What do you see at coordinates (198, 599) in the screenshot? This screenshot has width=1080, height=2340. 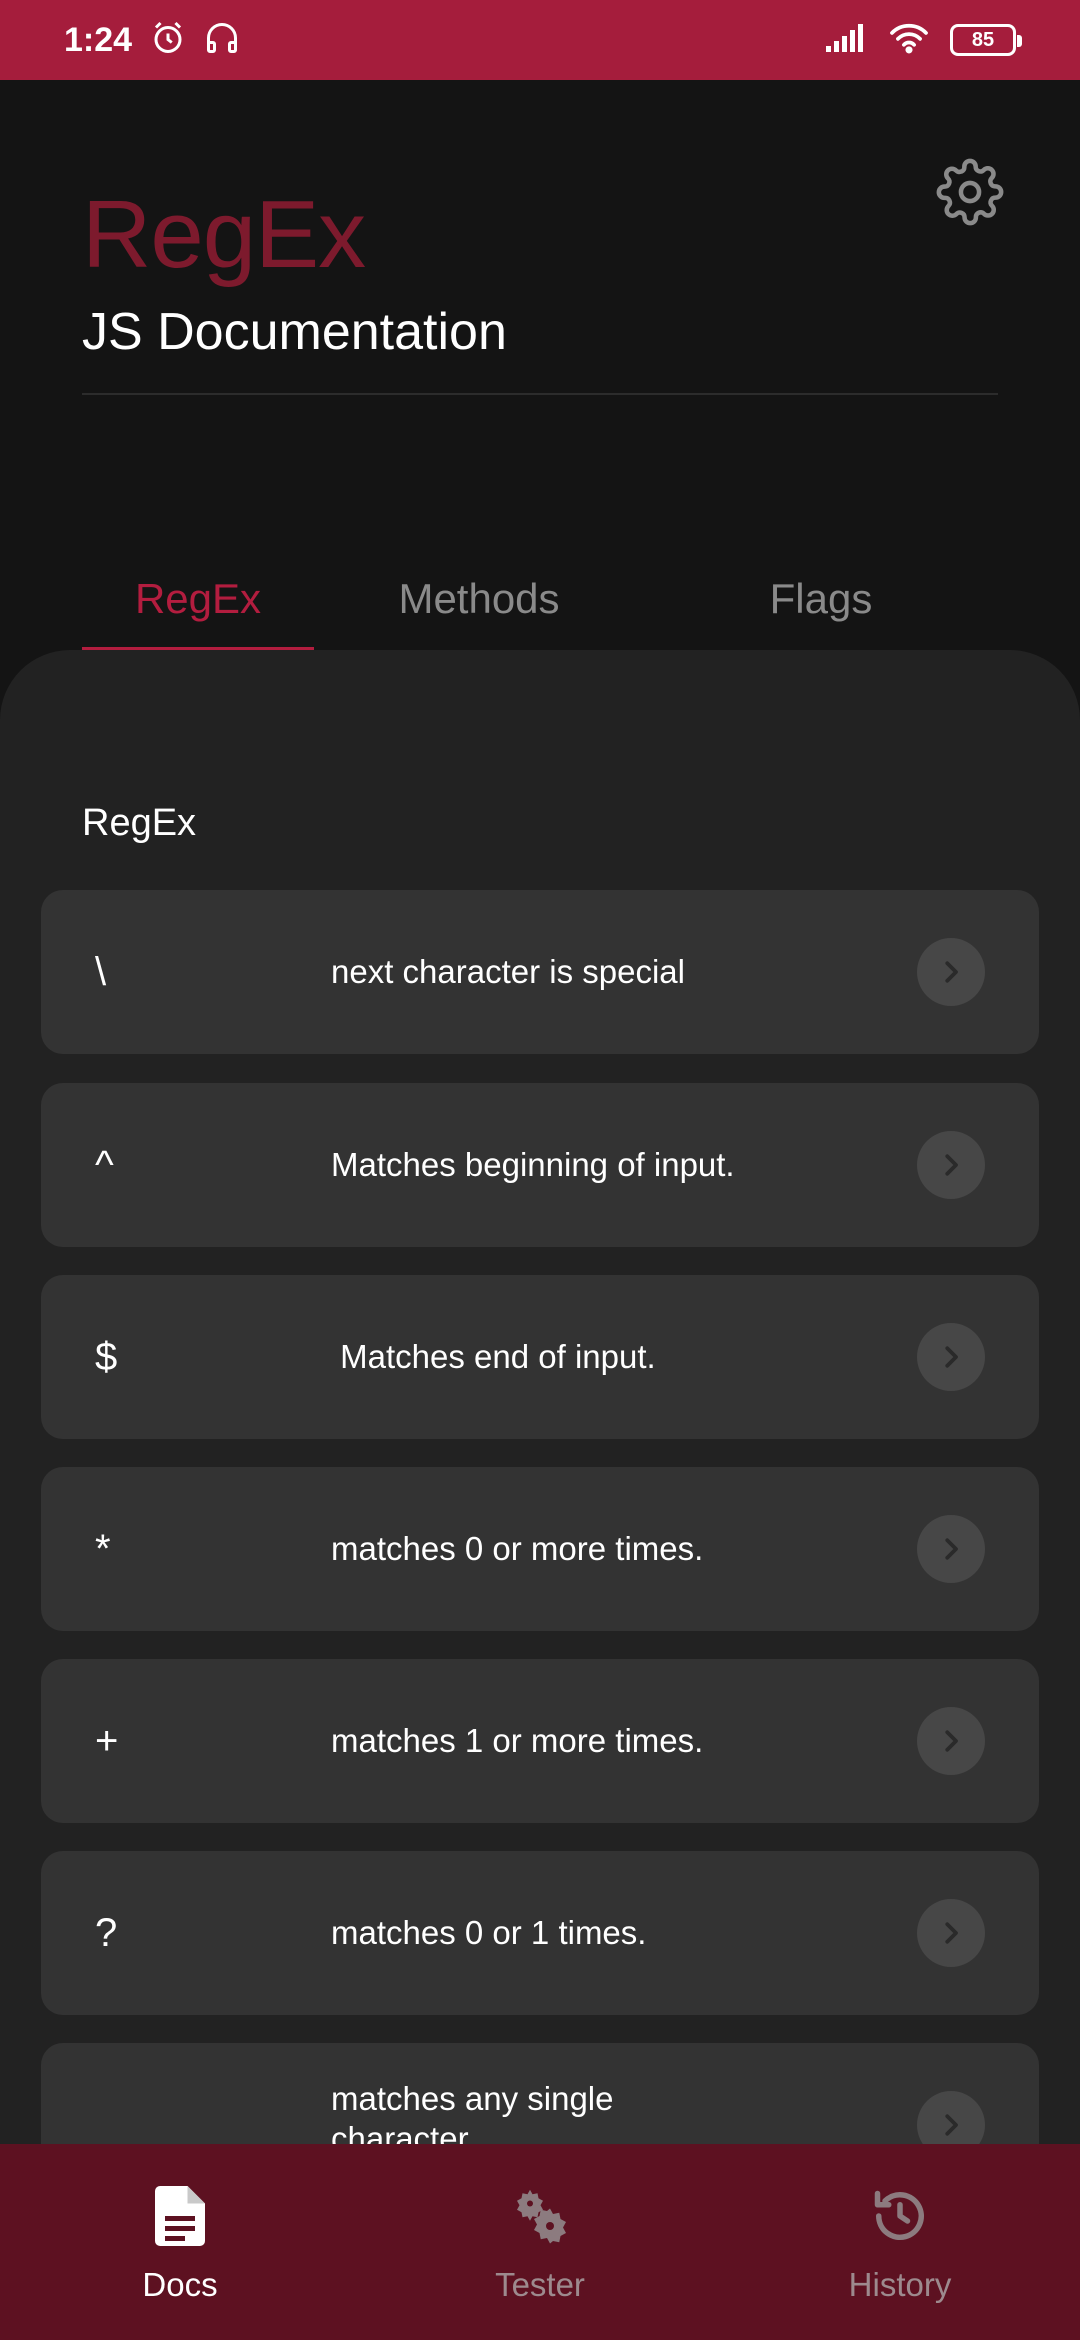 I see `tab-regex: RegEx` at bounding box center [198, 599].